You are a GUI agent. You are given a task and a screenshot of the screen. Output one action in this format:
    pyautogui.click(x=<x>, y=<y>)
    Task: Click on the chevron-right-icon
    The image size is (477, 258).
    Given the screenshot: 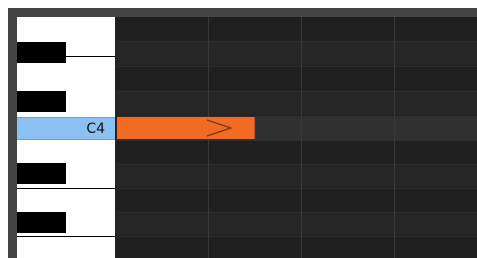 What is the action you would take?
    pyautogui.click(x=219, y=128)
    